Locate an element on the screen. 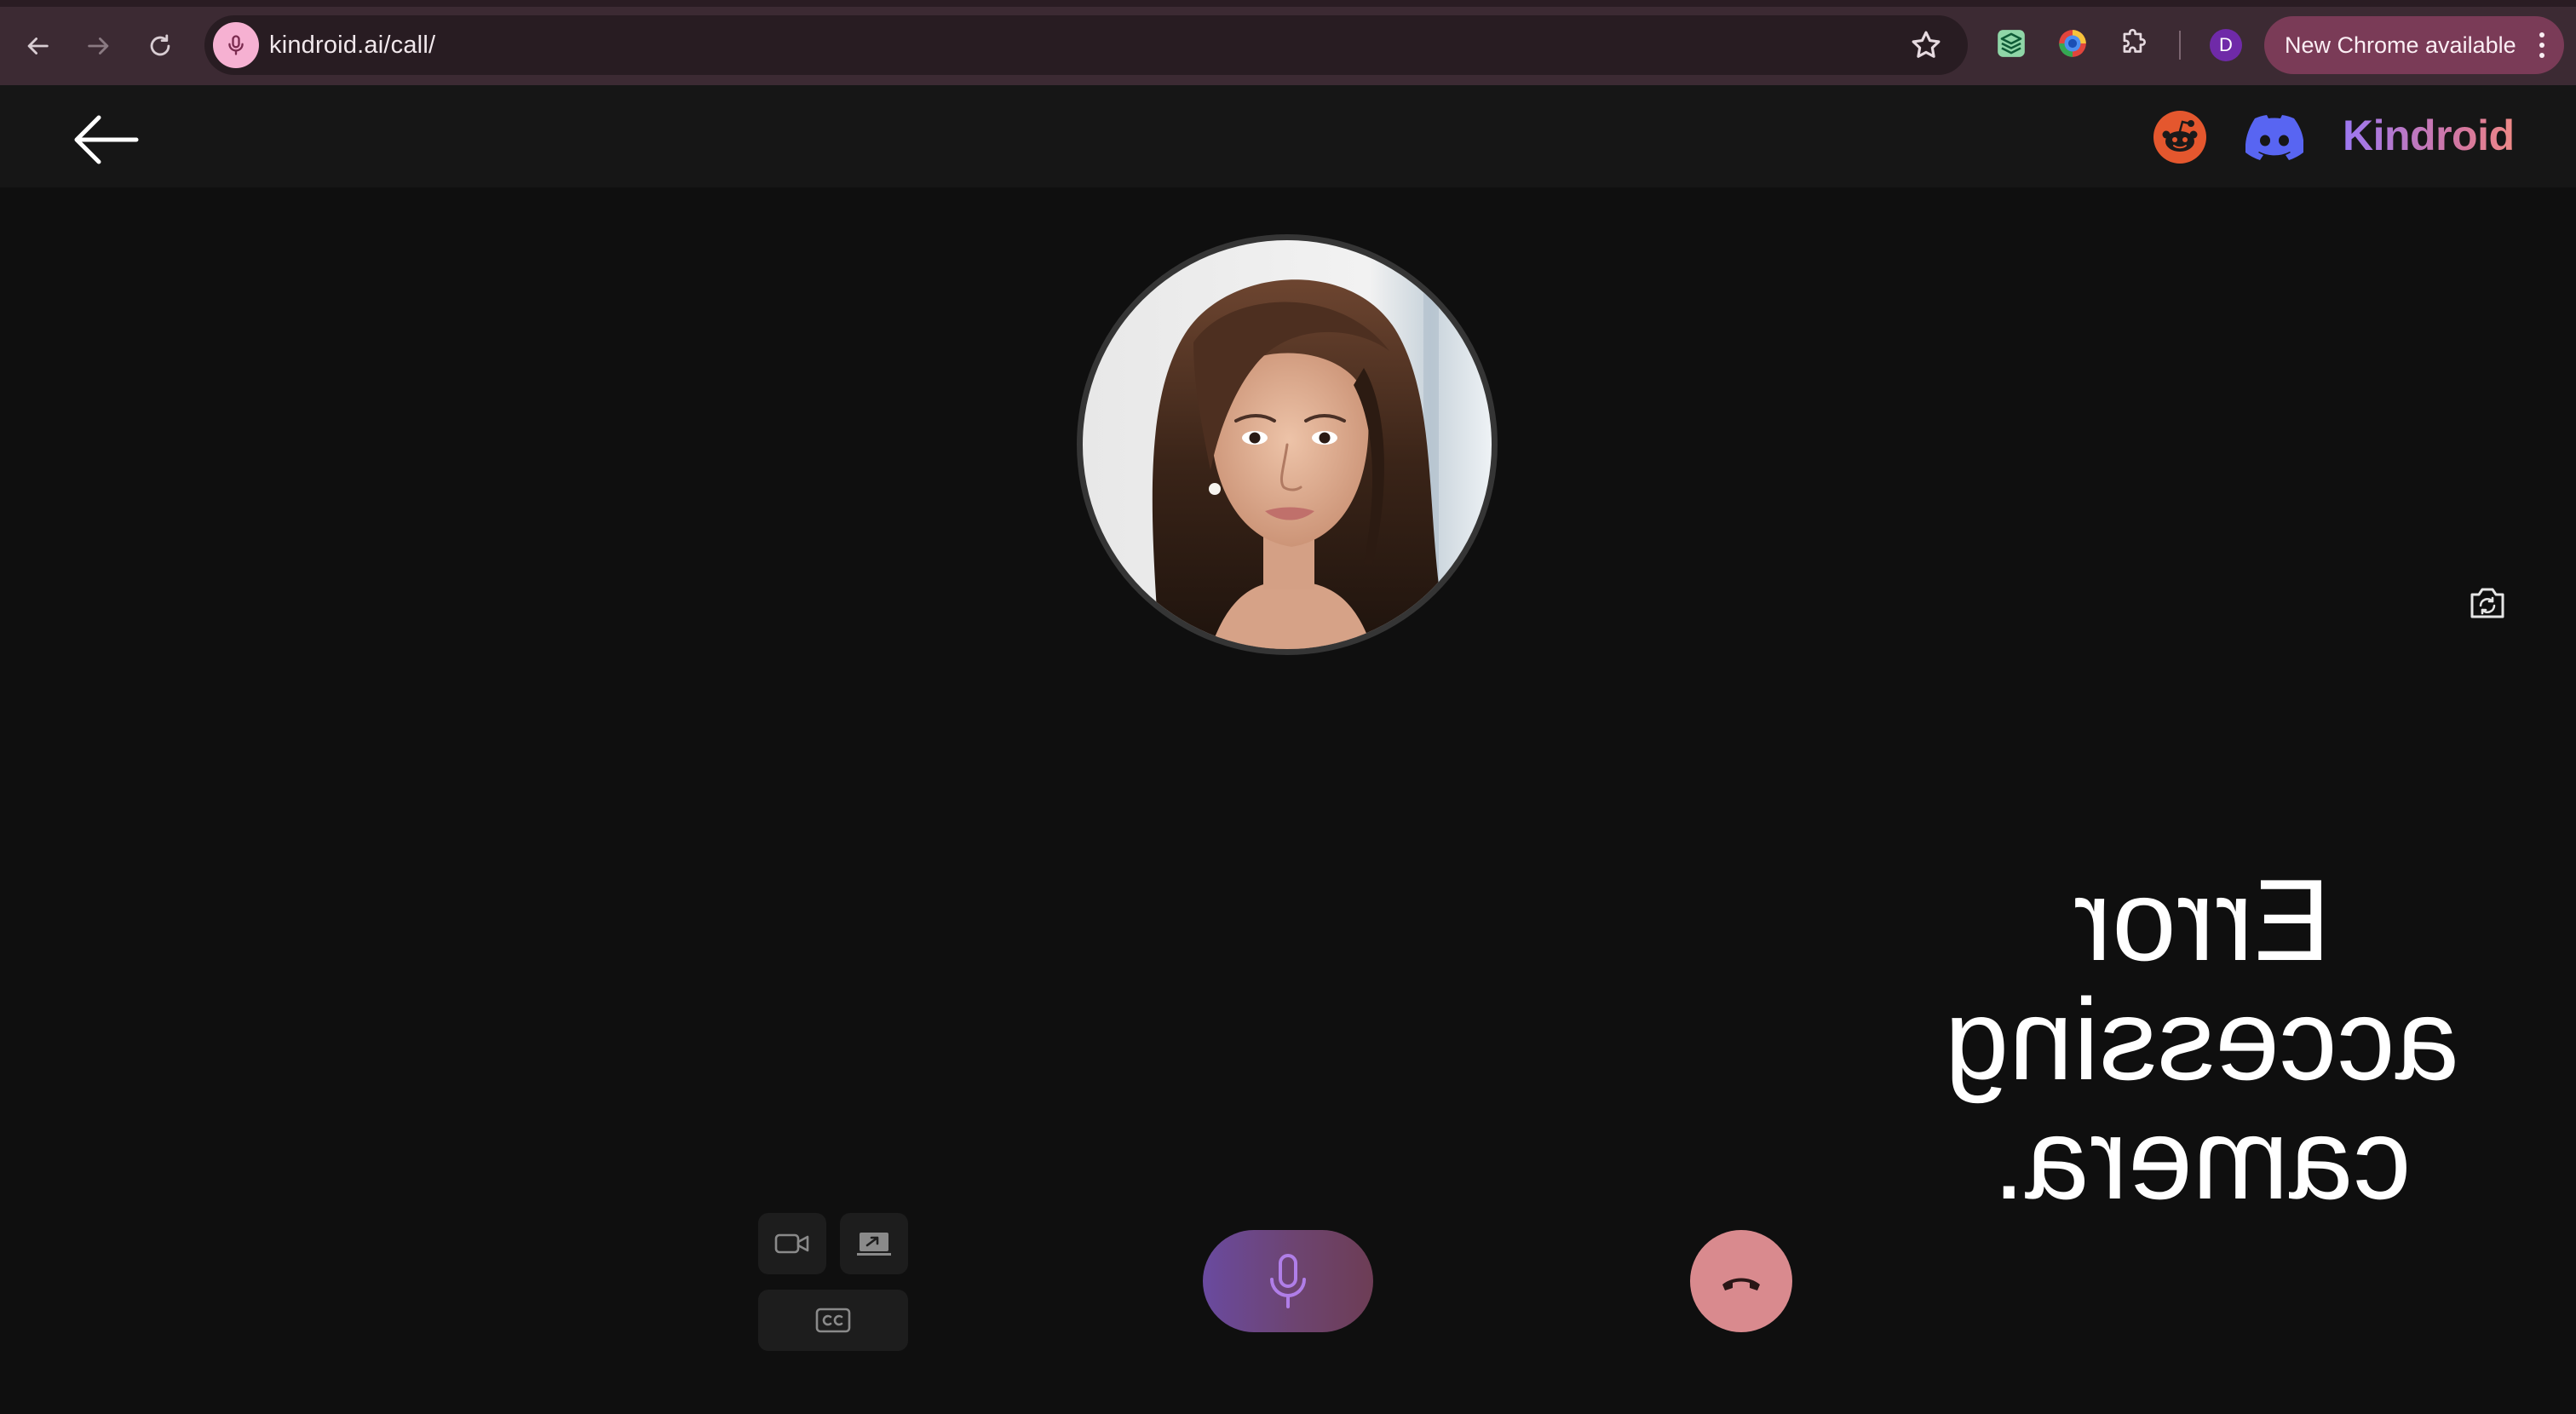  closed-captions-icon is located at coordinates (833, 1320).